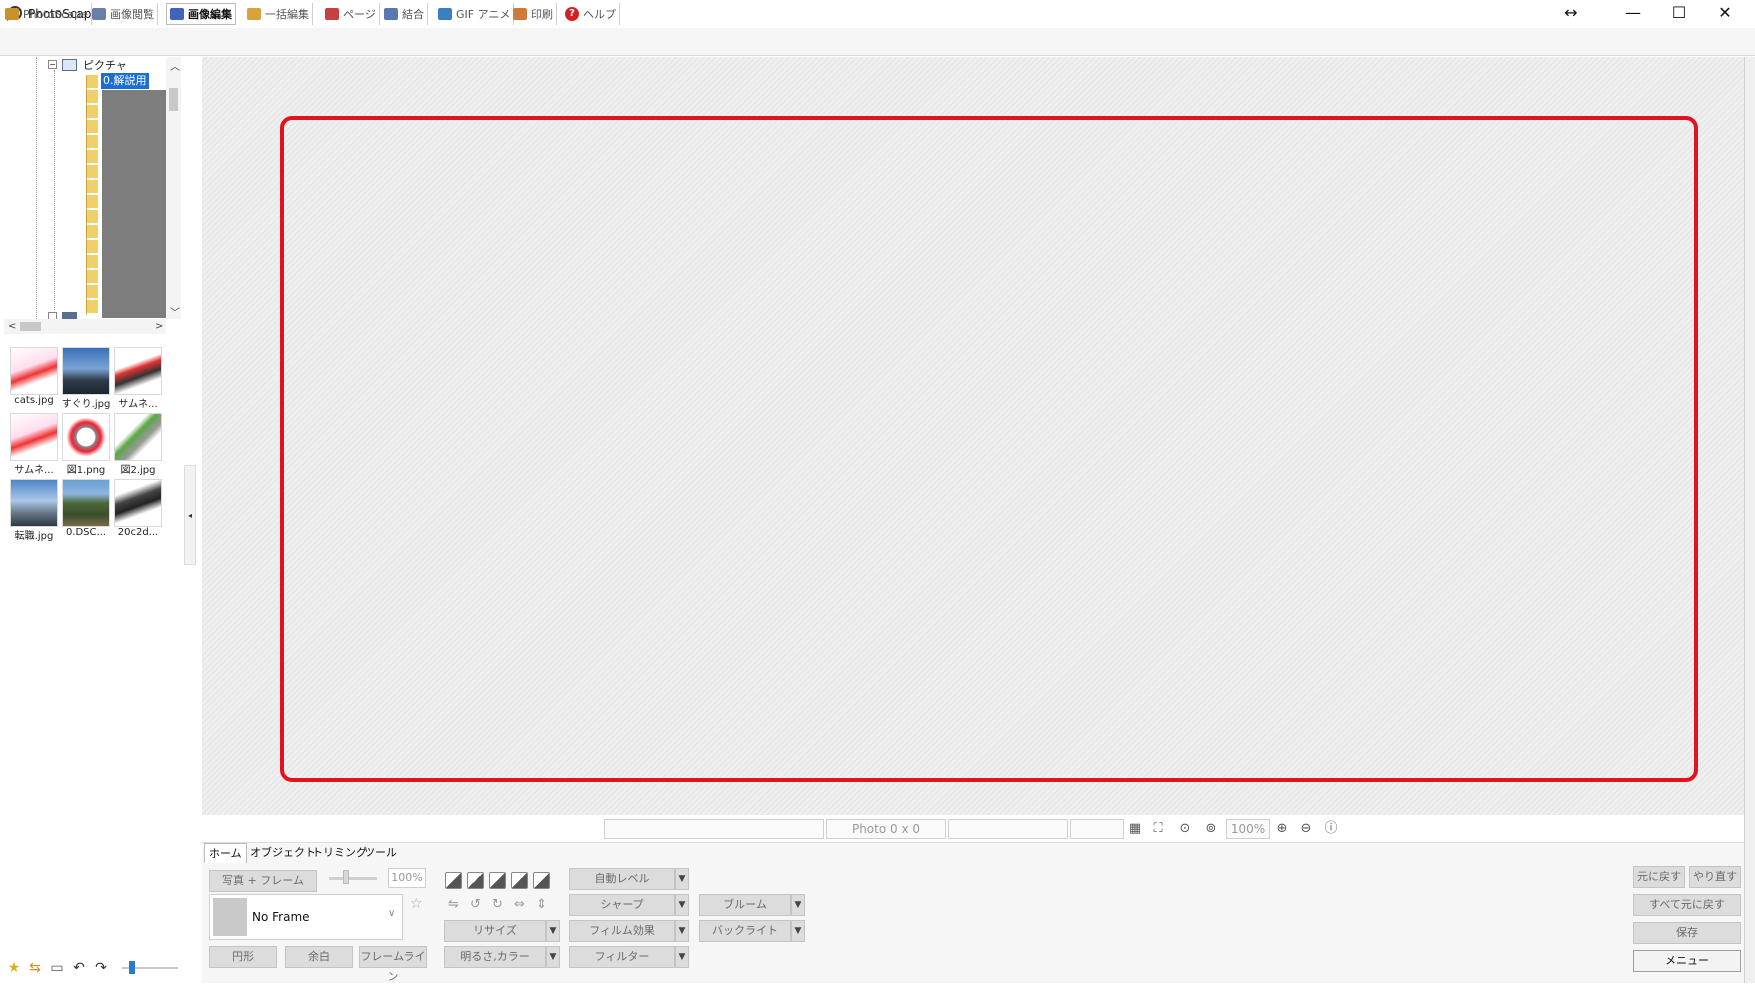 The height and width of the screenshot is (987, 1755). I want to click on collapse-arrow-icon: ◂, so click(190, 515).